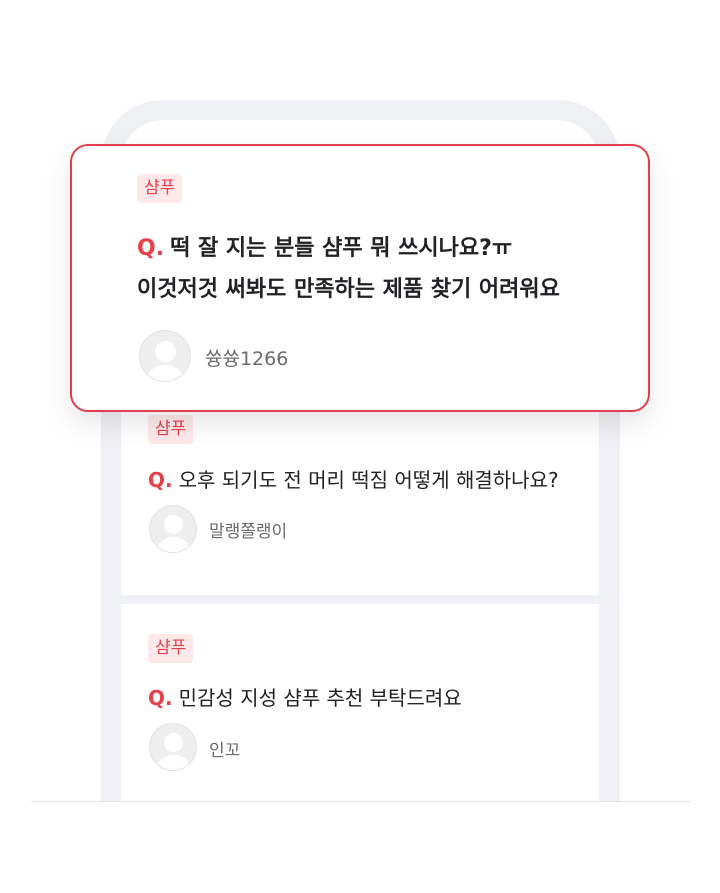 This screenshot has height=893, width=720. I want to click on question-title-line-1: Q. 떡 잘 지는 분들 샴푸 뭐 쓰시나요?ㅠ, so click(324, 246).